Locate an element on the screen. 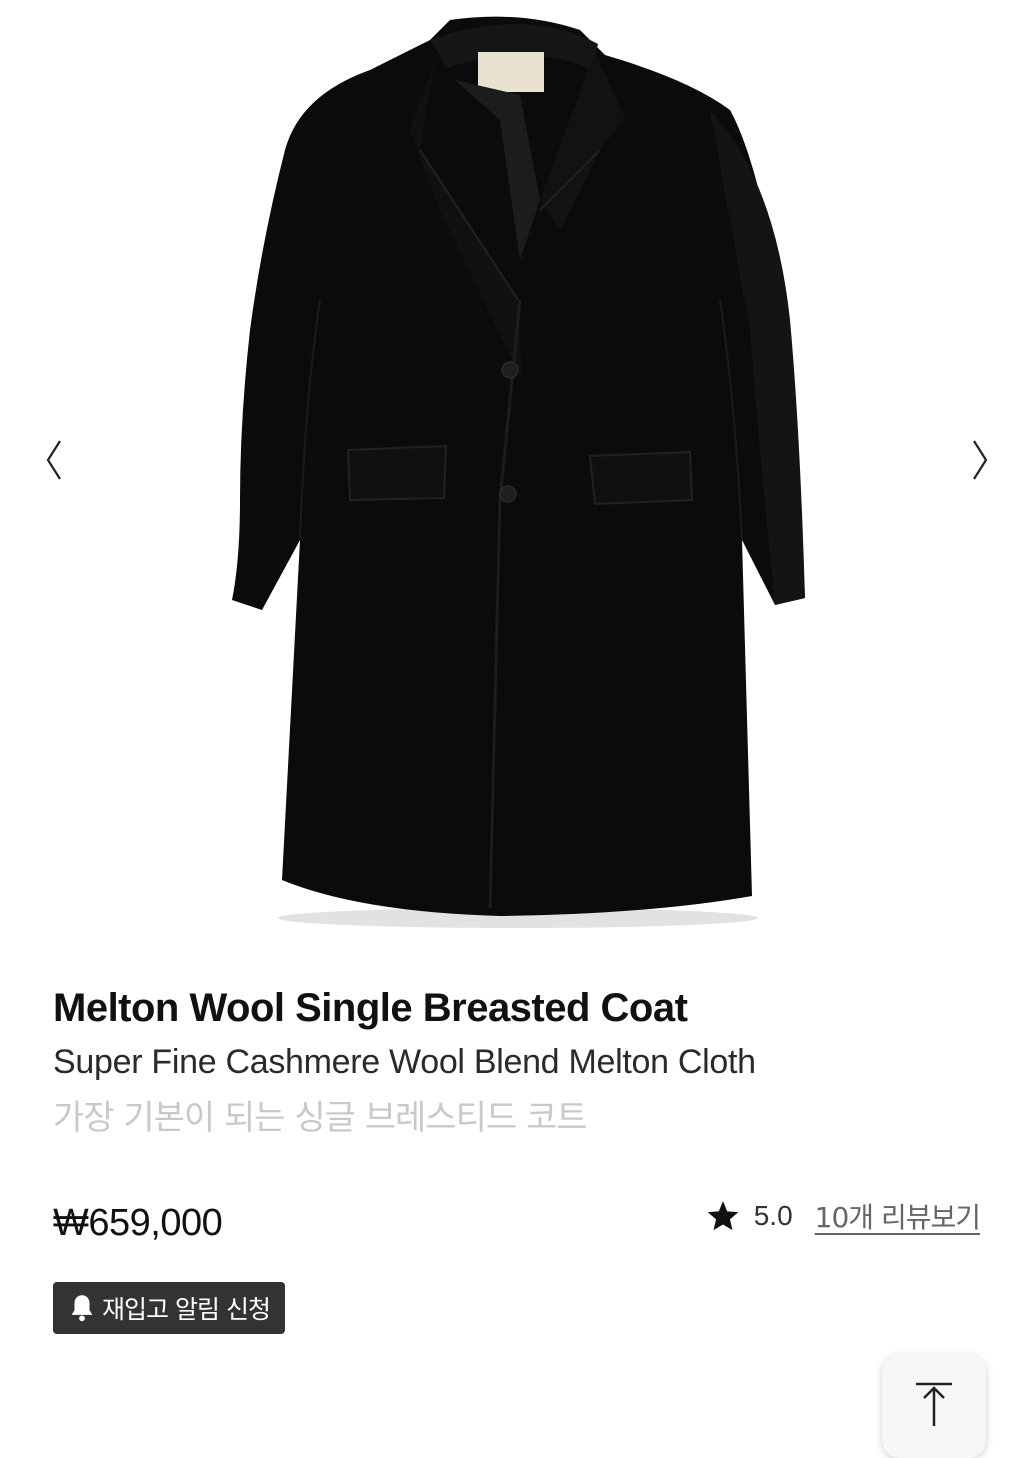  bell-icon is located at coordinates (82, 1308).